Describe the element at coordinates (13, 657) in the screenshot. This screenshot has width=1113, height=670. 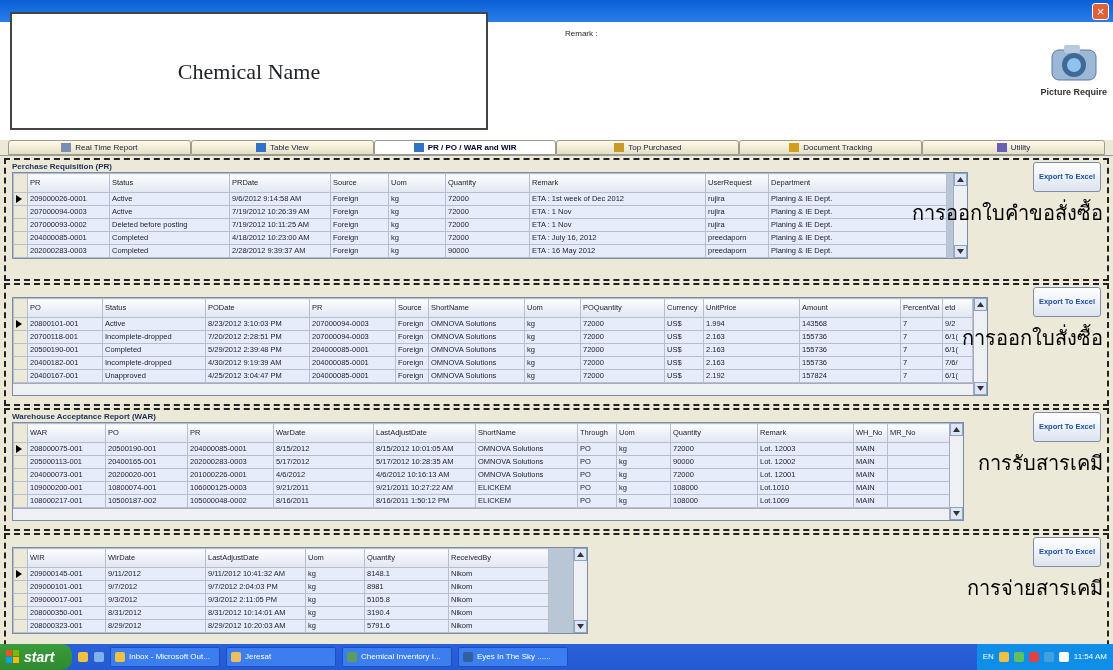
I see `windows-logo-icon` at that location.